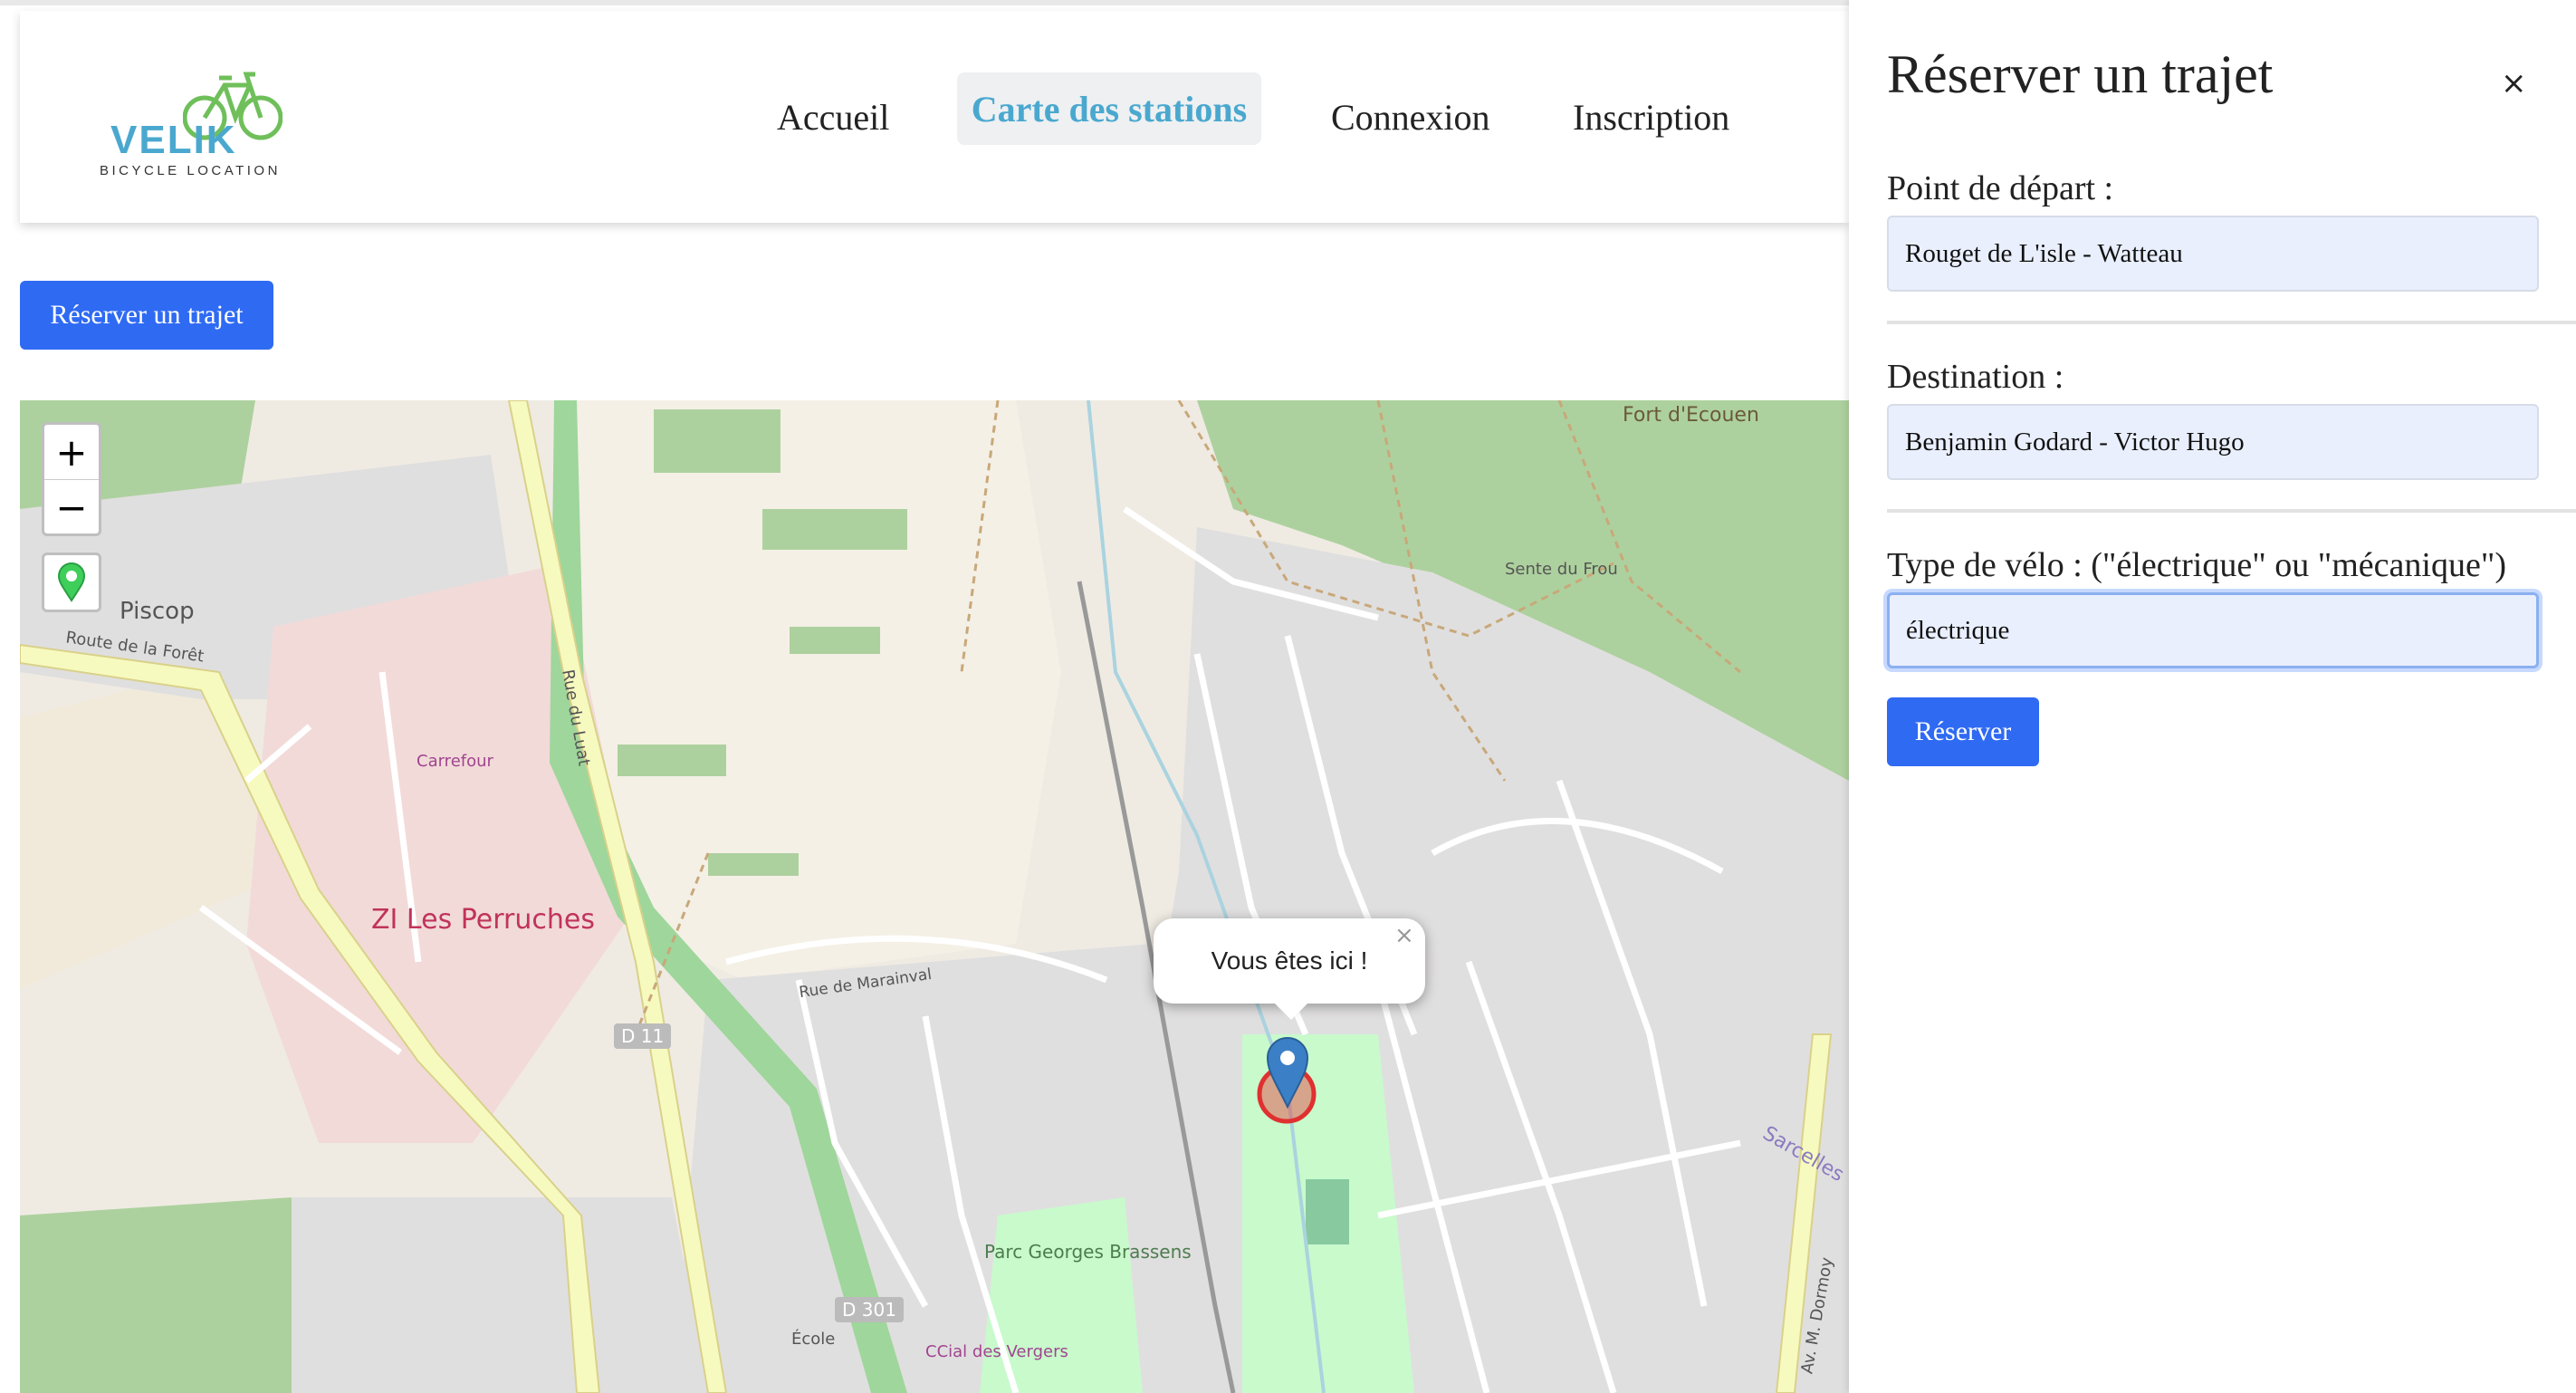  Describe the element at coordinates (1561, 570) in the screenshot. I see `map-label-sente-frou: Sente du Frou` at that location.